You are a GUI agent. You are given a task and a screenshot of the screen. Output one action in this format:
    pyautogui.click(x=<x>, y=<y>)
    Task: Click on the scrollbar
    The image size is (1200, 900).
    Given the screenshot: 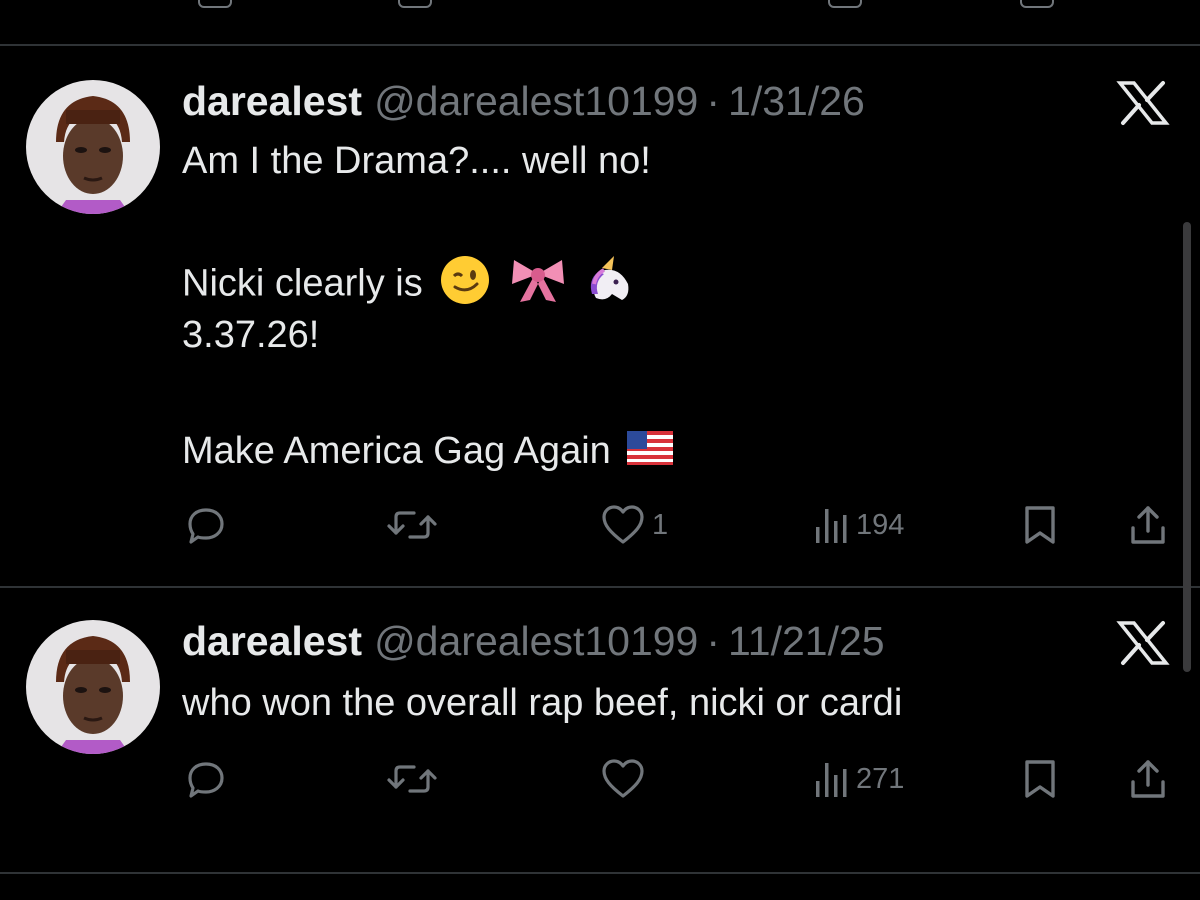 What is the action you would take?
    pyautogui.click(x=1187, y=447)
    